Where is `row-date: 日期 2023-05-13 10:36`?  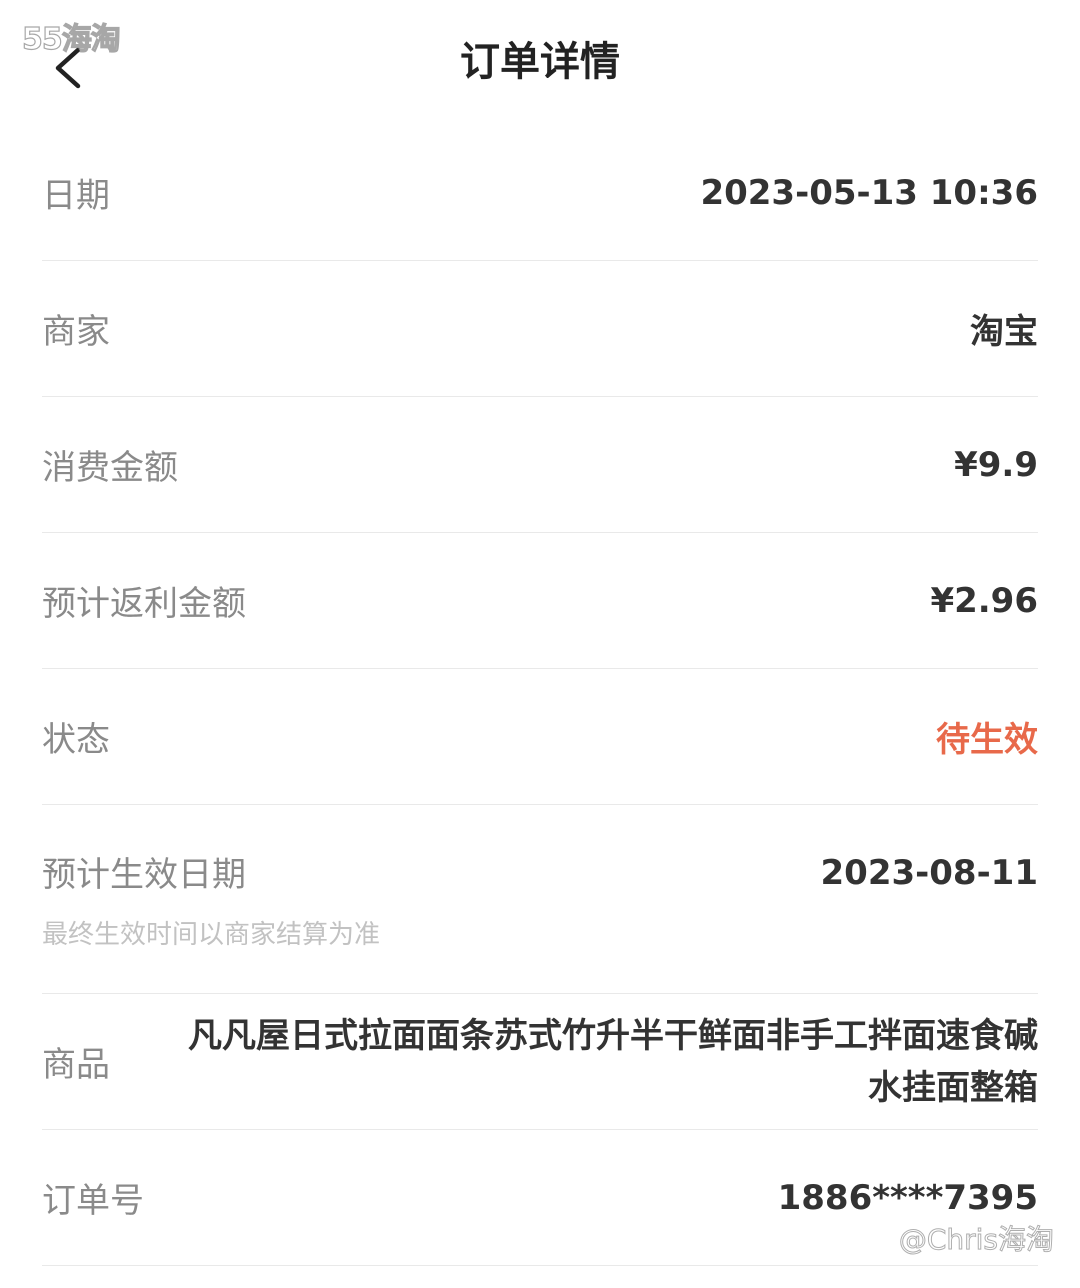 row-date: 日期 2023-05-13 10:36 is located at coordinates (540, 193).